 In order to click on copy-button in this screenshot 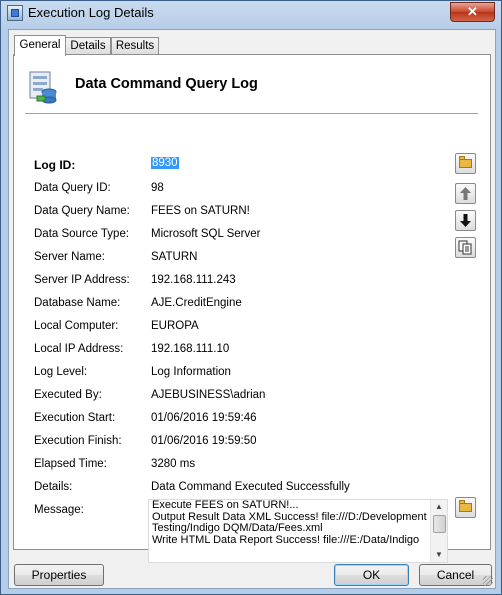, I will do `click(465, 247)`.